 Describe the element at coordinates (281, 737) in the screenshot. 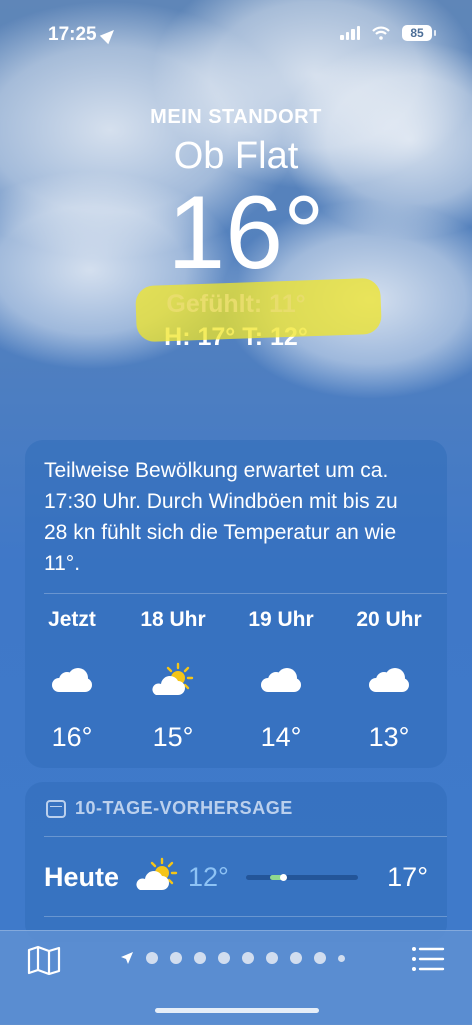

I see `hour-temperature: 14°` at that location.